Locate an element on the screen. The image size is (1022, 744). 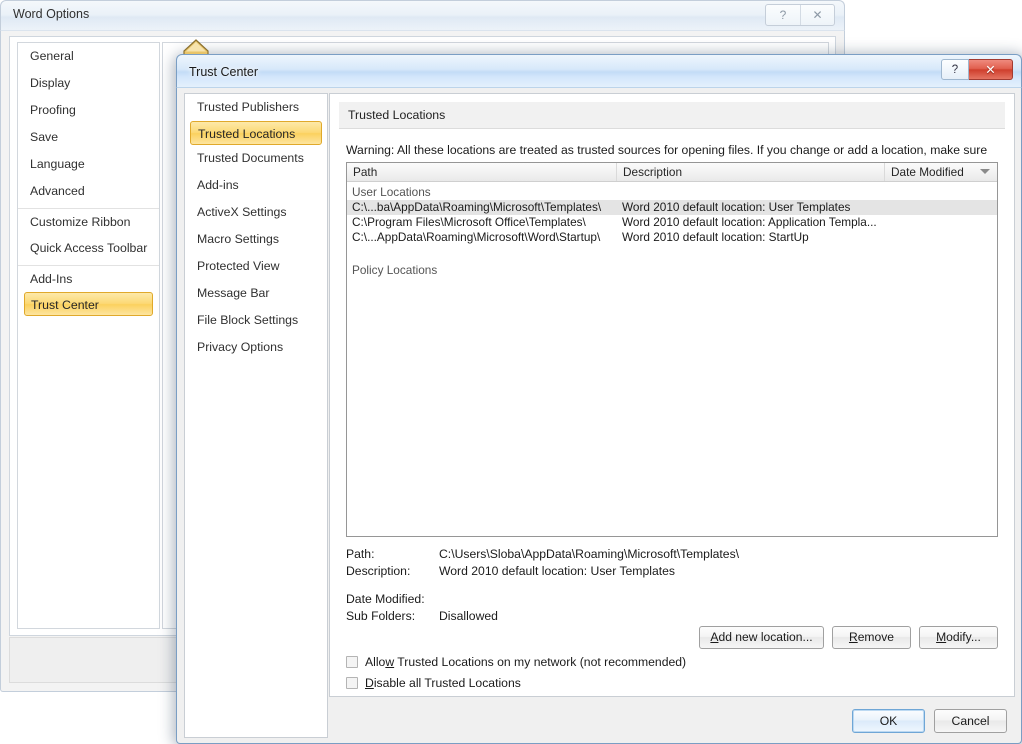
detail-spacer is located at coordinates (672, 585).